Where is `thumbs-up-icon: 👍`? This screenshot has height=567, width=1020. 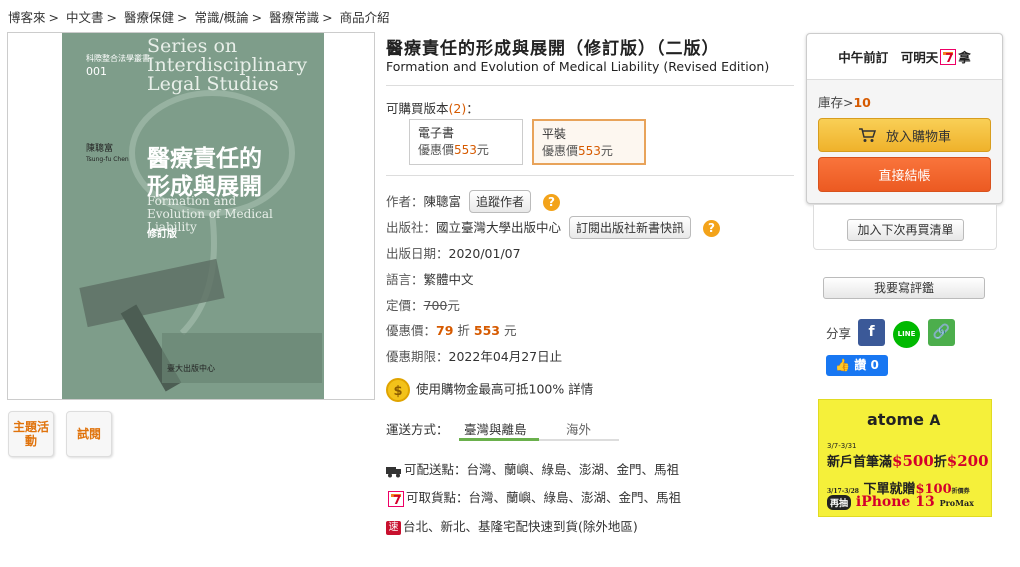
thumbs-up-icon: 👍 is located at coordinates (843, 365).